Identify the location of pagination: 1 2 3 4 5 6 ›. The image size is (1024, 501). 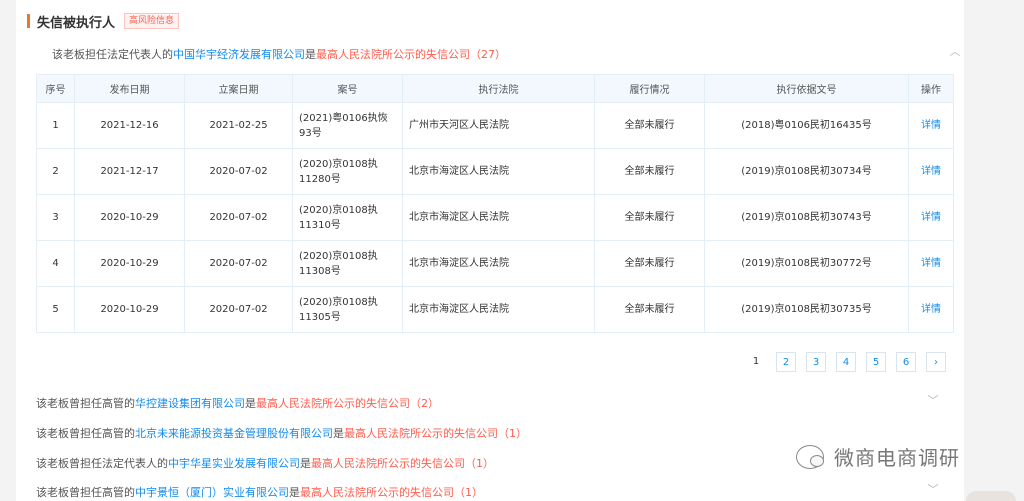
(851, 362).